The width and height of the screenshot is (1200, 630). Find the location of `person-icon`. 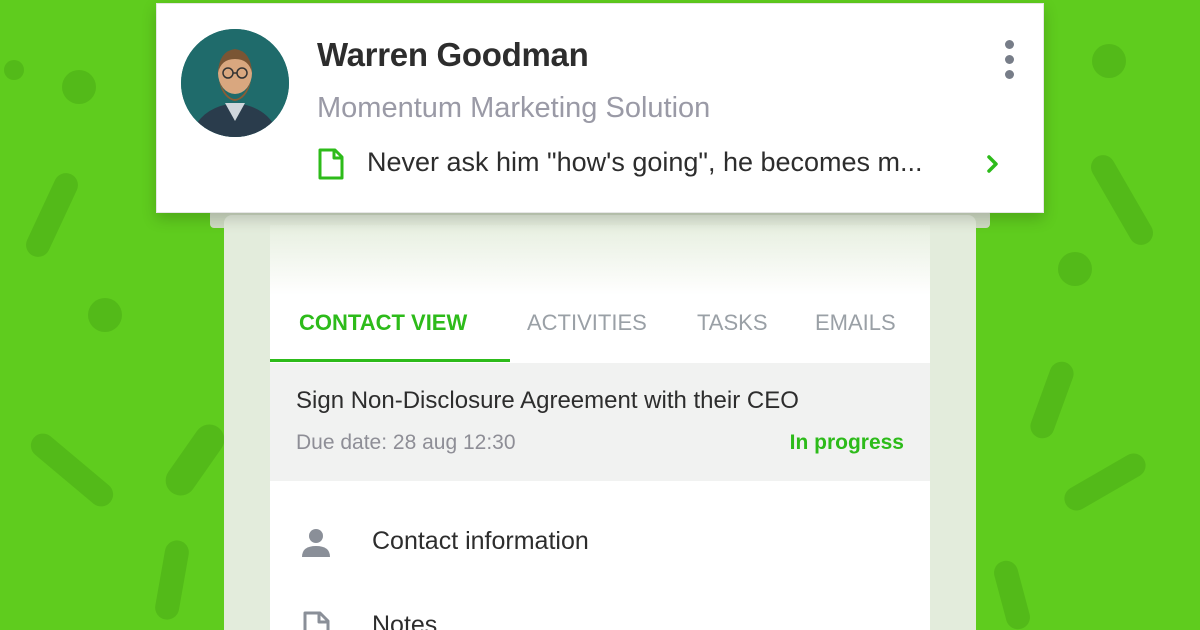

person-icon is located at coordinates (316, 543).